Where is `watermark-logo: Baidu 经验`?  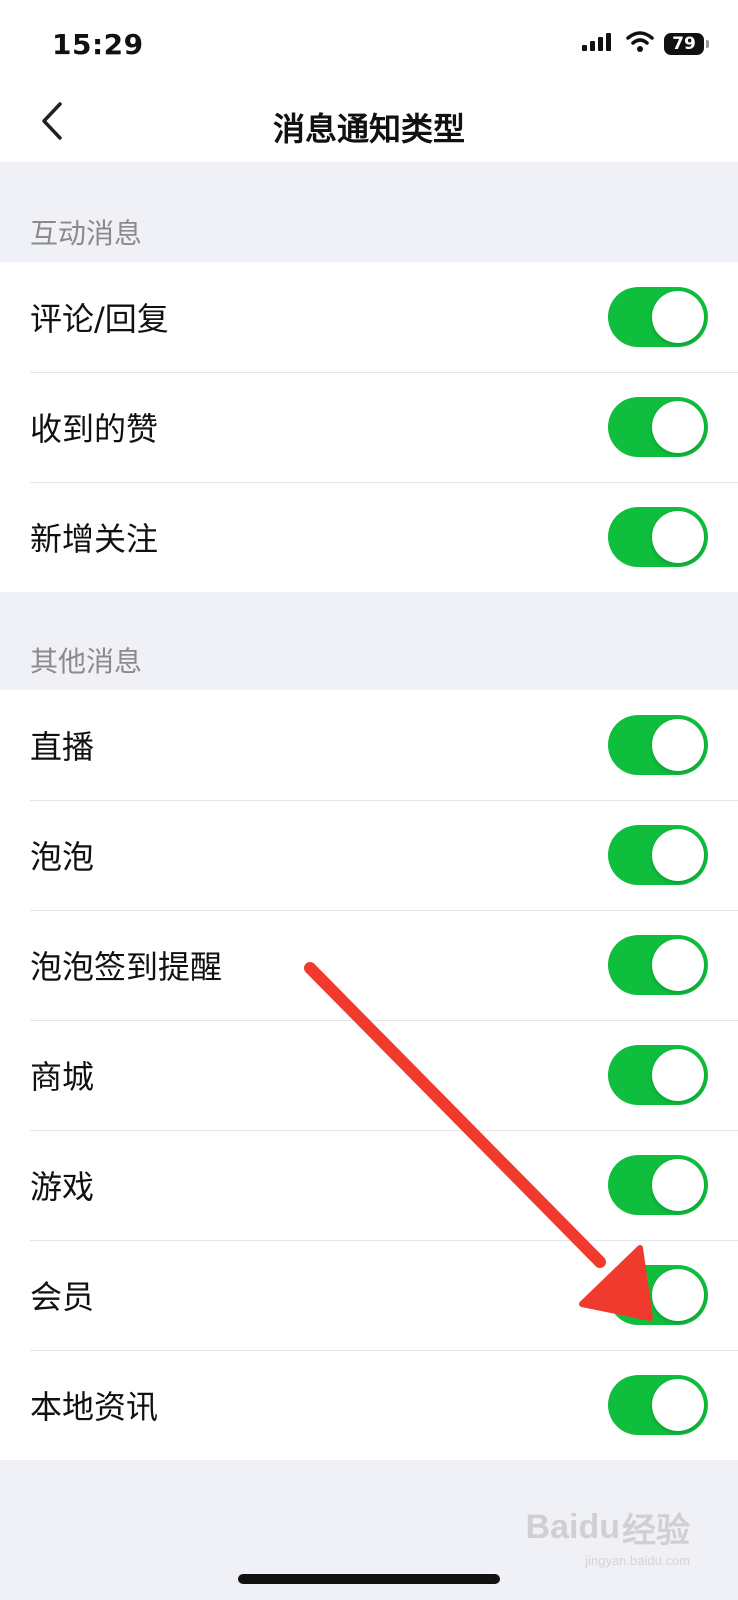 watermark-logo: Baidu 经验 is located at coordinates (608, 1527).